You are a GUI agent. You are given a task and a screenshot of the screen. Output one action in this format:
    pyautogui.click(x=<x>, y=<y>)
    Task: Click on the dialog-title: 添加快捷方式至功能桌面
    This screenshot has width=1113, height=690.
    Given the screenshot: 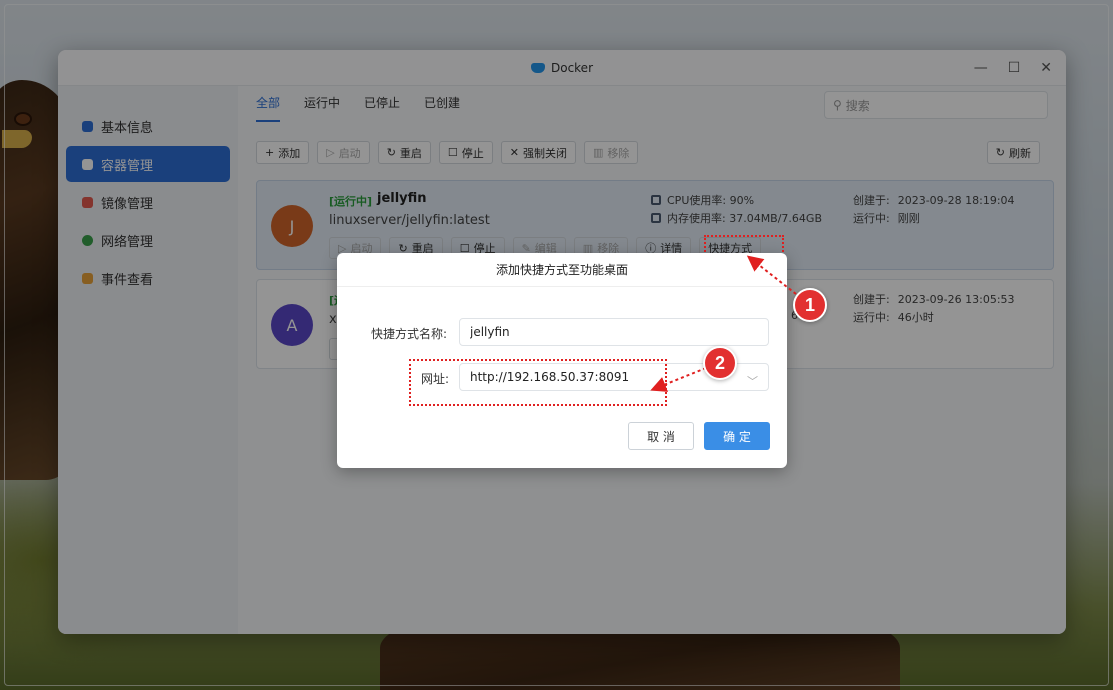 What is the action you would take?
    pyautogui.click(x=562, y=270)
    